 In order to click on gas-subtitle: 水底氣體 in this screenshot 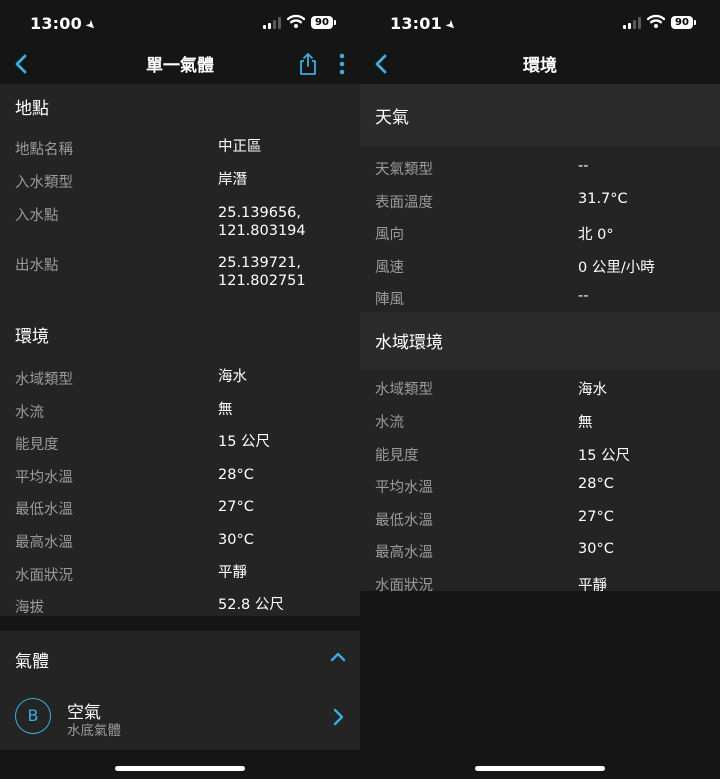, I will do `click(94, 731)`.